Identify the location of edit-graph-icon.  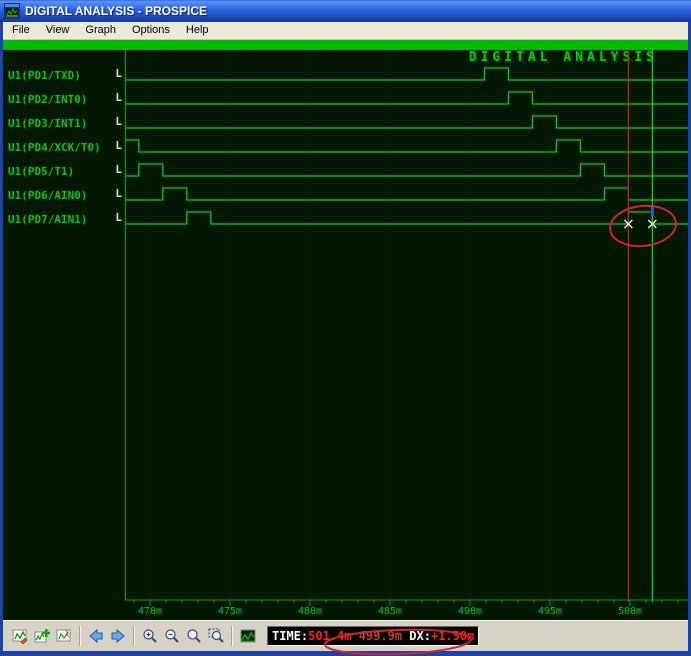
(20, 636).